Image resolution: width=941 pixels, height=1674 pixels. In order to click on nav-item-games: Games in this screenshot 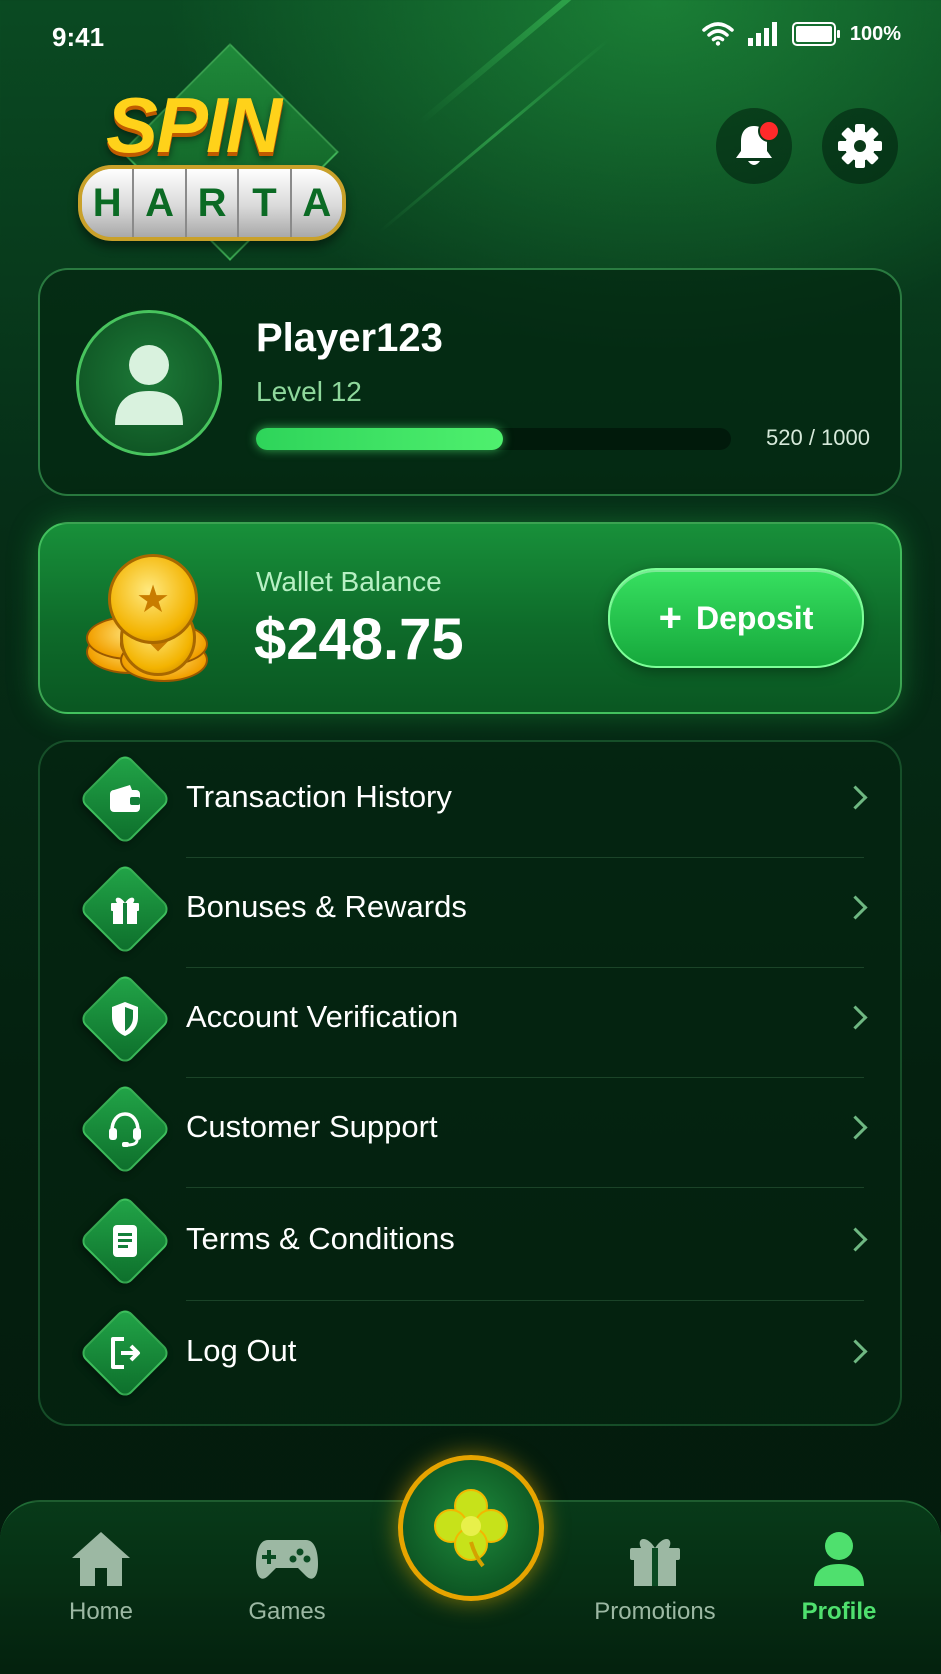, I will do `click(287, 1578)`.